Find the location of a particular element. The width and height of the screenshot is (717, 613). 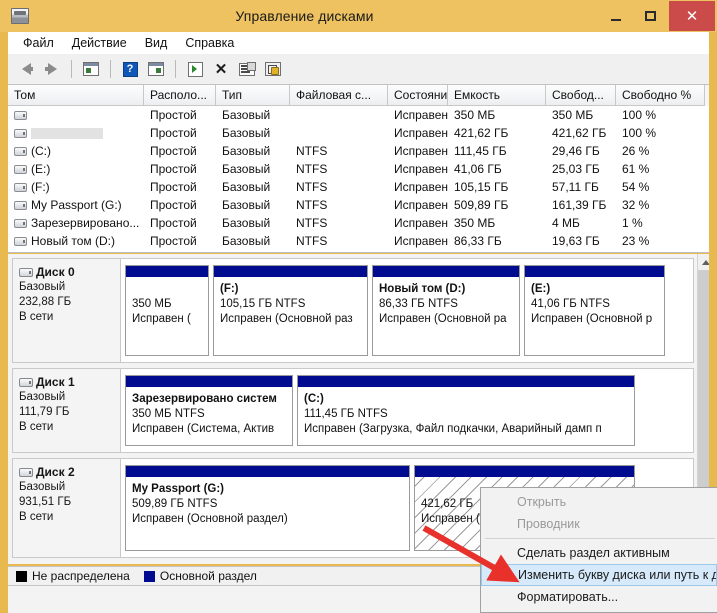

disk-size: 931,51 ГБ is located at coordinates (45, 502).